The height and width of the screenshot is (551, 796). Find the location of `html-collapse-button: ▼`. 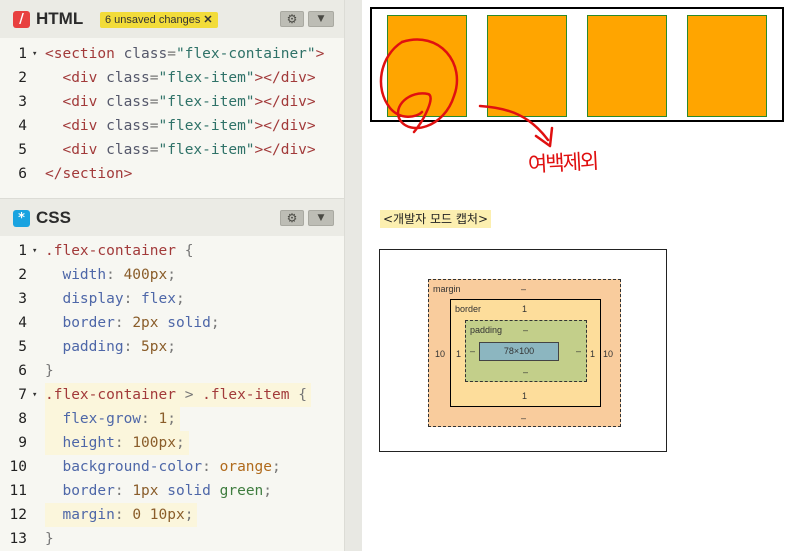

html-collapse-button: ▼ is located at coordinates (321, 19).